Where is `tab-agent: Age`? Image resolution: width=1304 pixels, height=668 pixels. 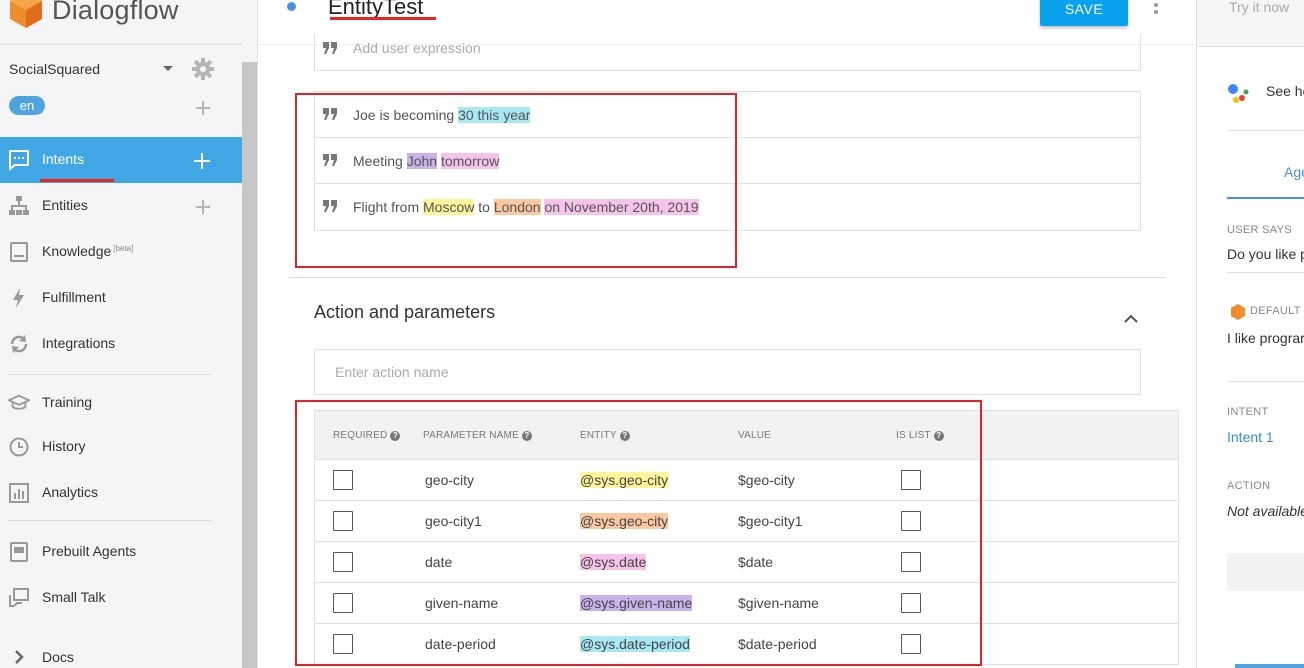 tab-agent: Age is located at coordinates (1294, 172).